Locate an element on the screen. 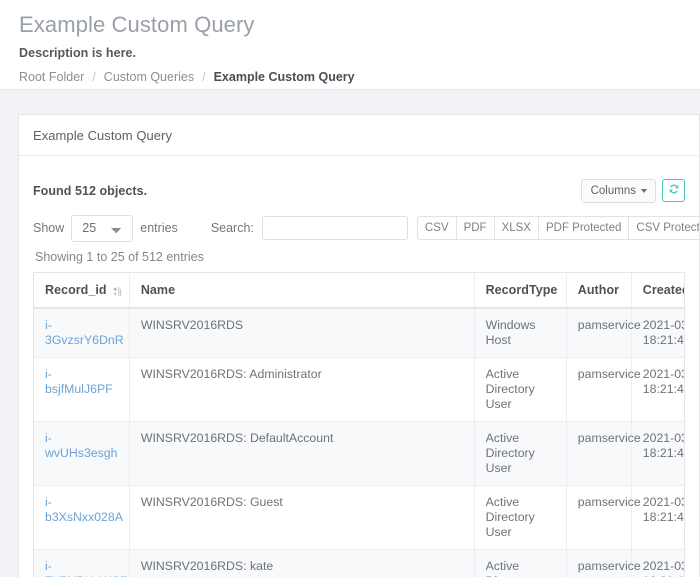 The height and width of the screenshot is (577, 700). cell-record-id: i-3GvzsrY6DnR is located at coordinates (82, 333).